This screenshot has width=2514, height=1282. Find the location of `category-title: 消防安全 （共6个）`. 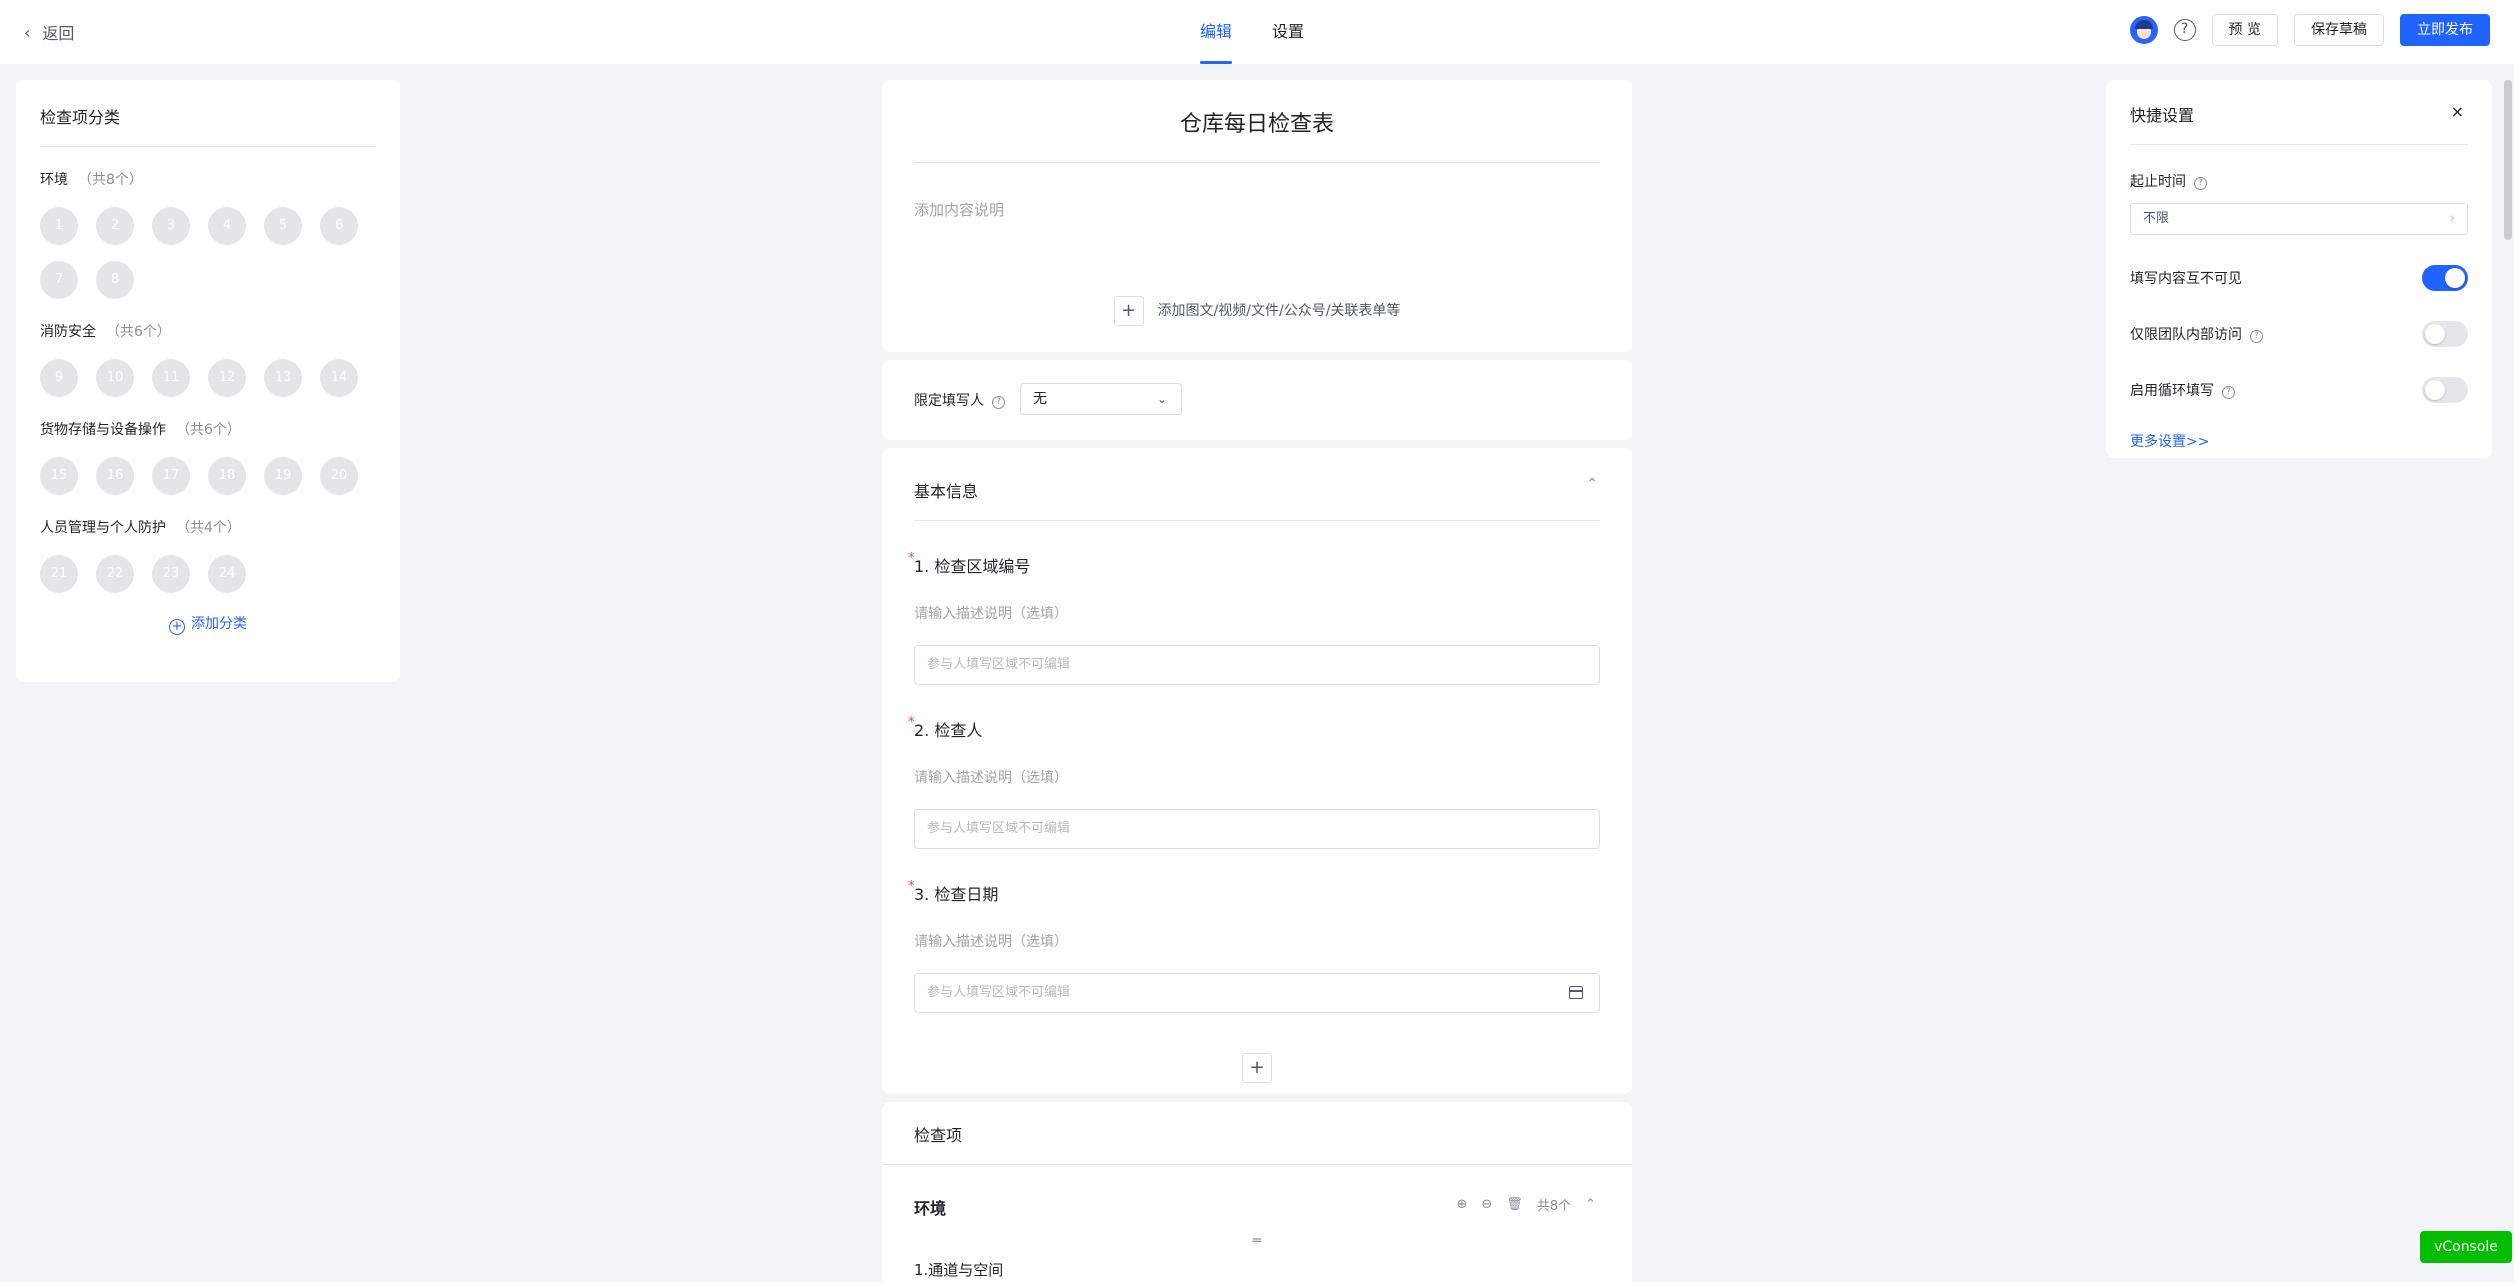

category-title: 消防安全 （共6个） is located at coordinates (208, 331).